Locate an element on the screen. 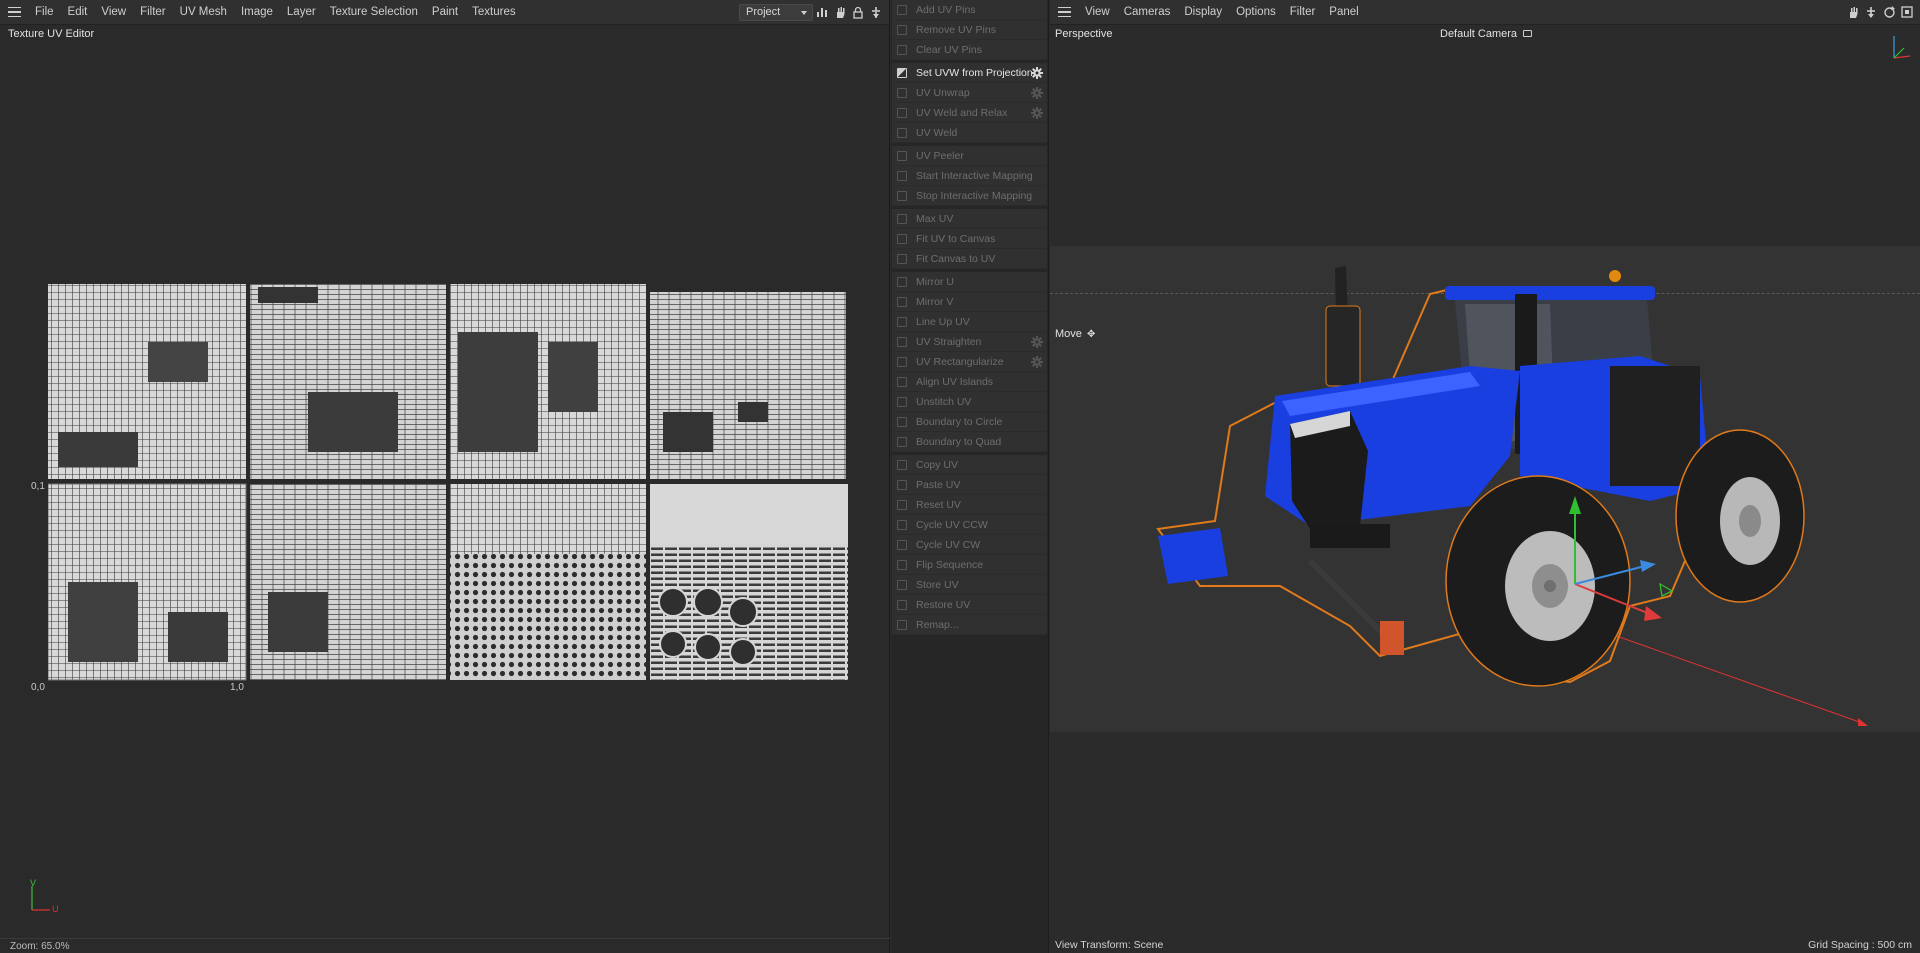  command-cycle-uv-ccw: Cycle UV CCW is located at coordinates (969, 525).